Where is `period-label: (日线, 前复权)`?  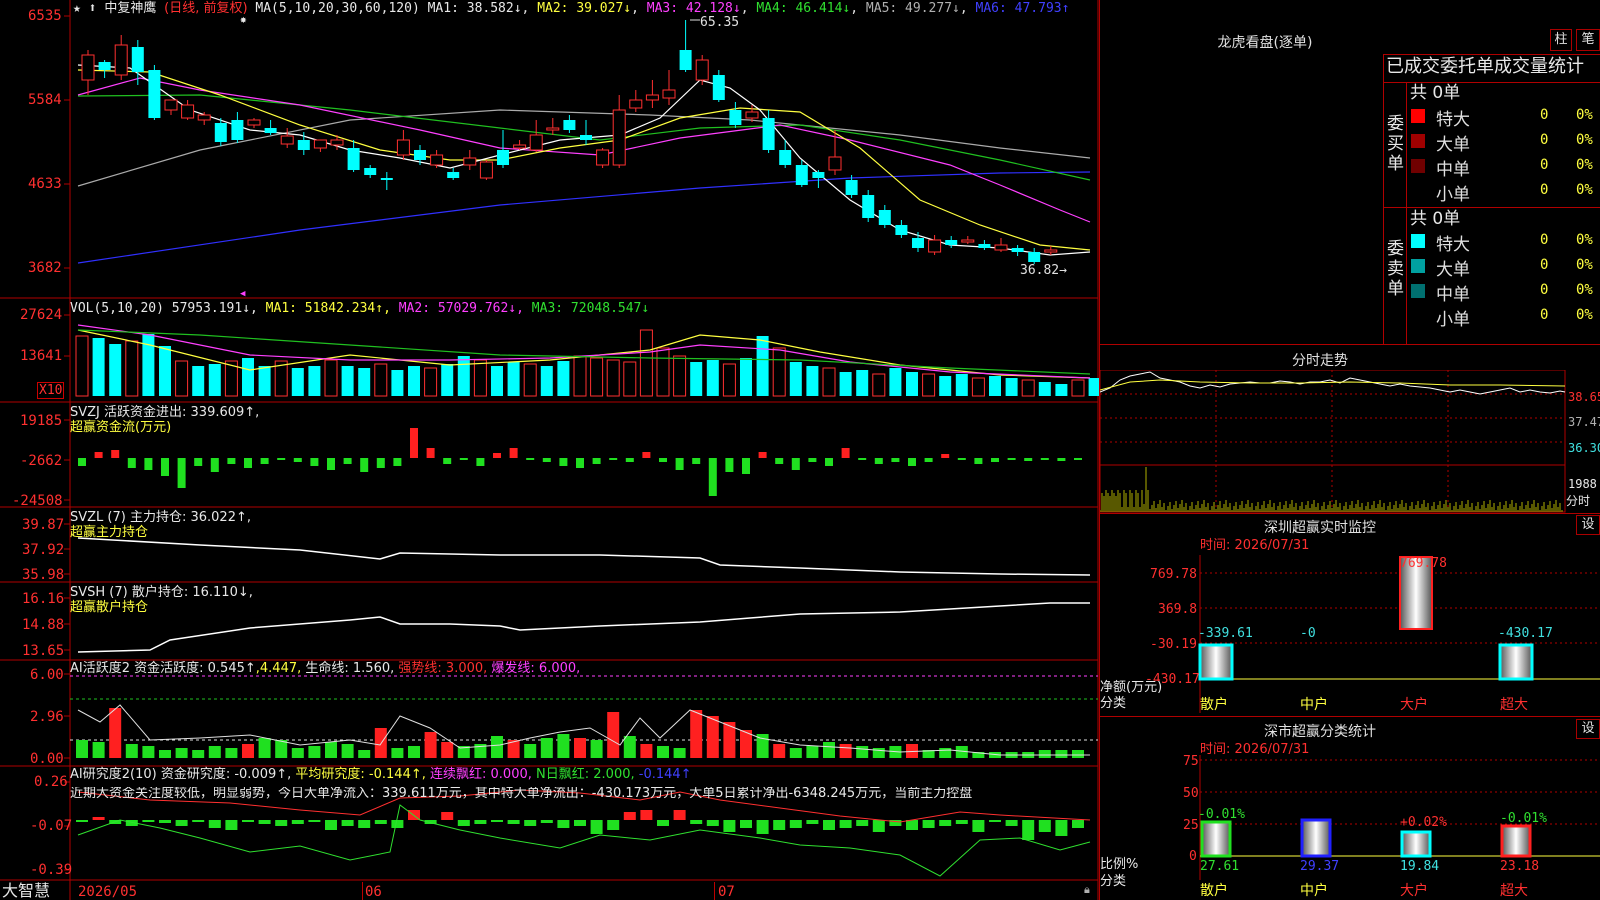 period-label: (日线, 前复权) is located at coordinates (205, 8).